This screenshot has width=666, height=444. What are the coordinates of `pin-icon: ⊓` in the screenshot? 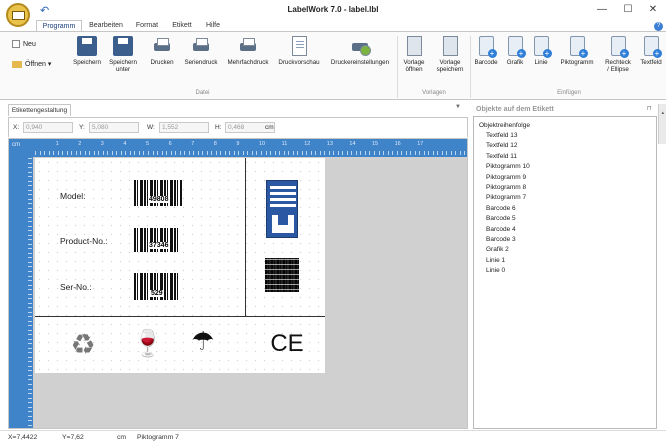 It's located at (649, 108).